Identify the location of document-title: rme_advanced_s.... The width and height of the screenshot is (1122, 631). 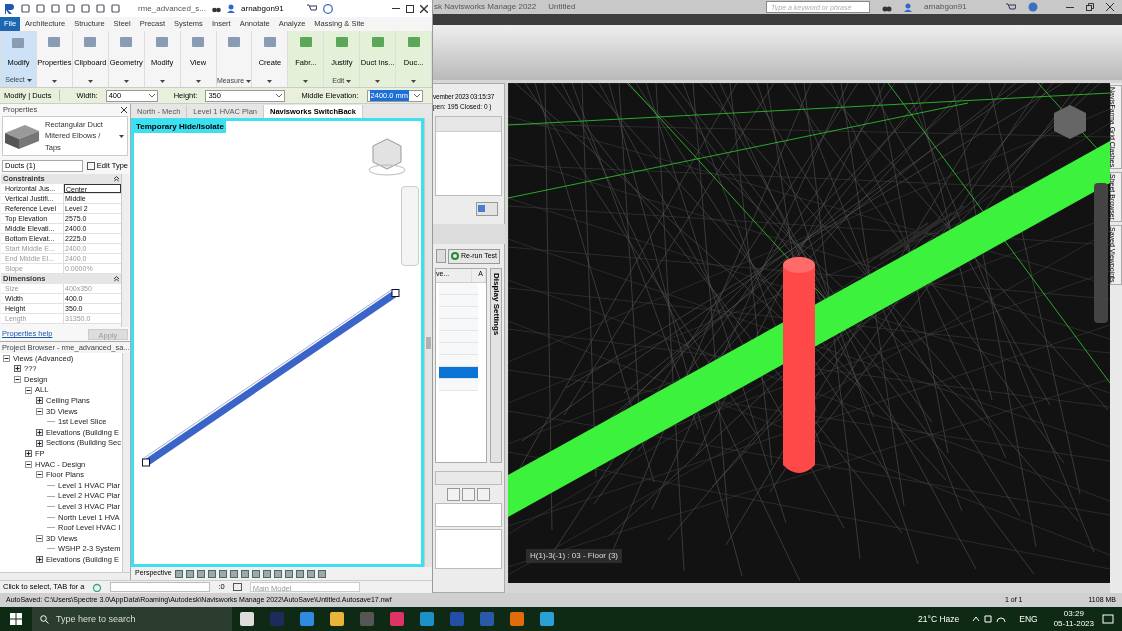
(172, 8).